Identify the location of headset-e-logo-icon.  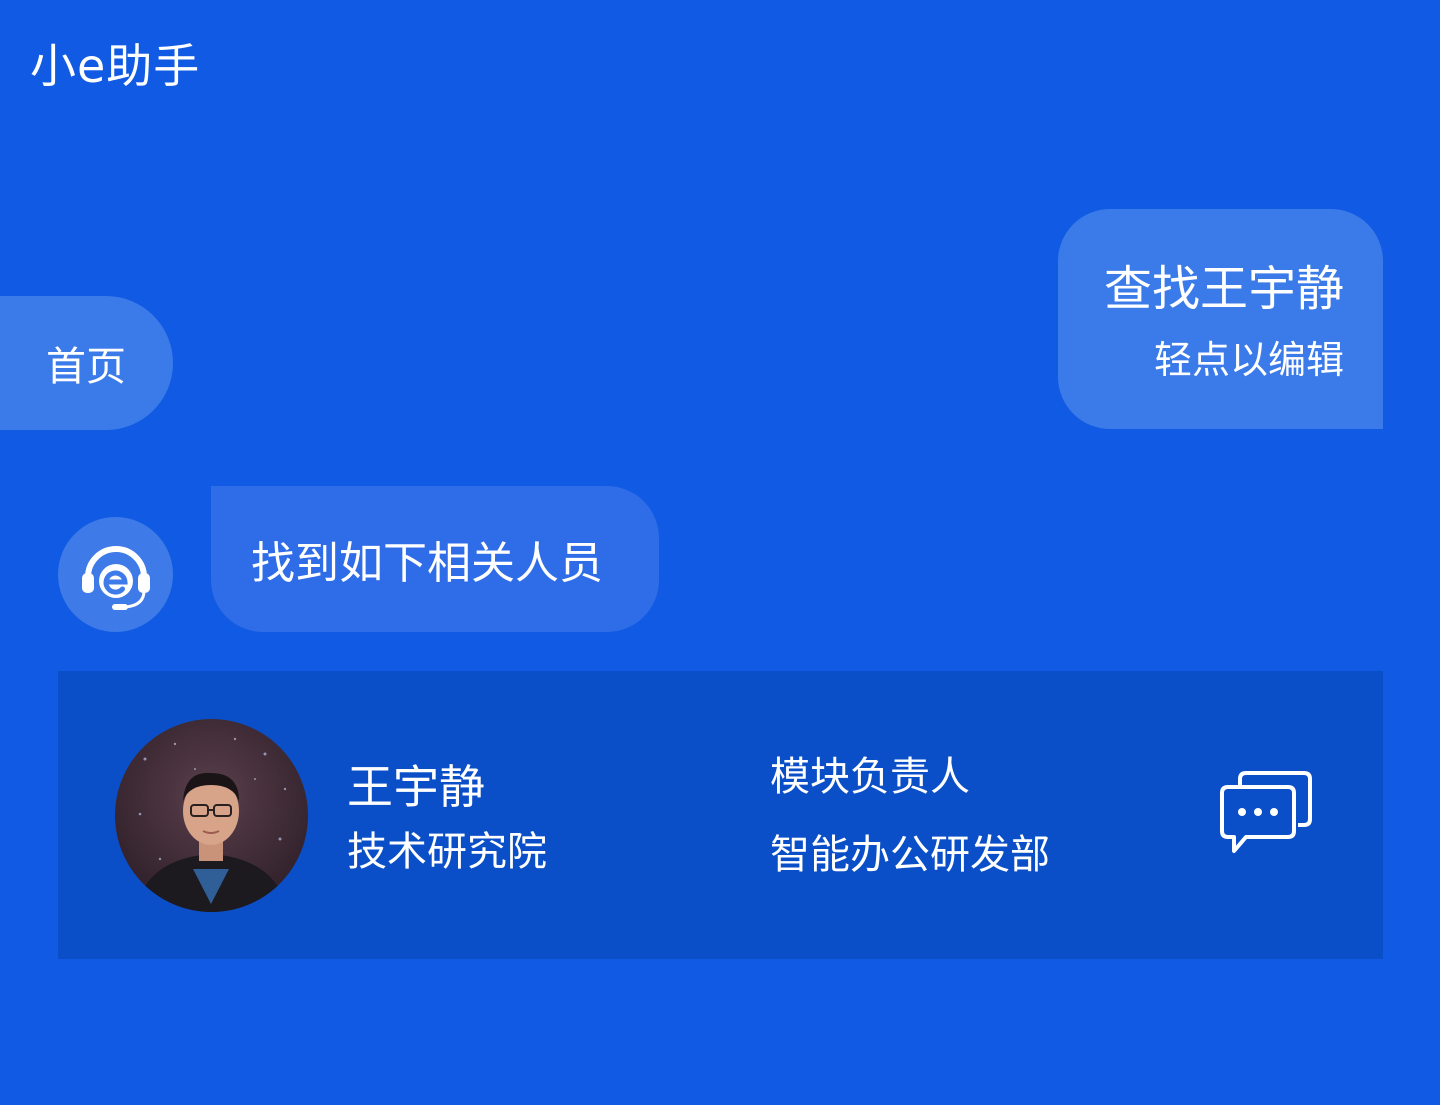
(115, 577).